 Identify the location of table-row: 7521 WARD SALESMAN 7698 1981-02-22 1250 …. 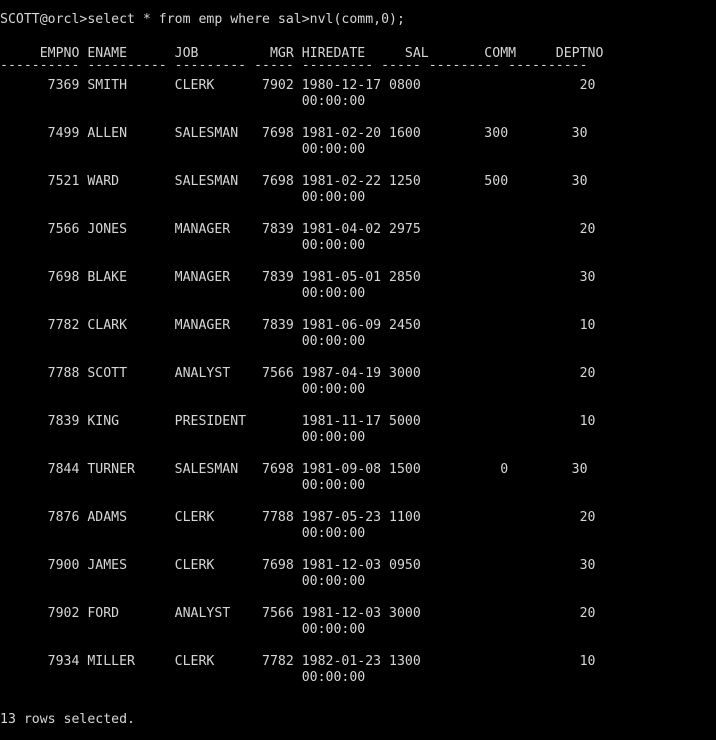
(294, 181).